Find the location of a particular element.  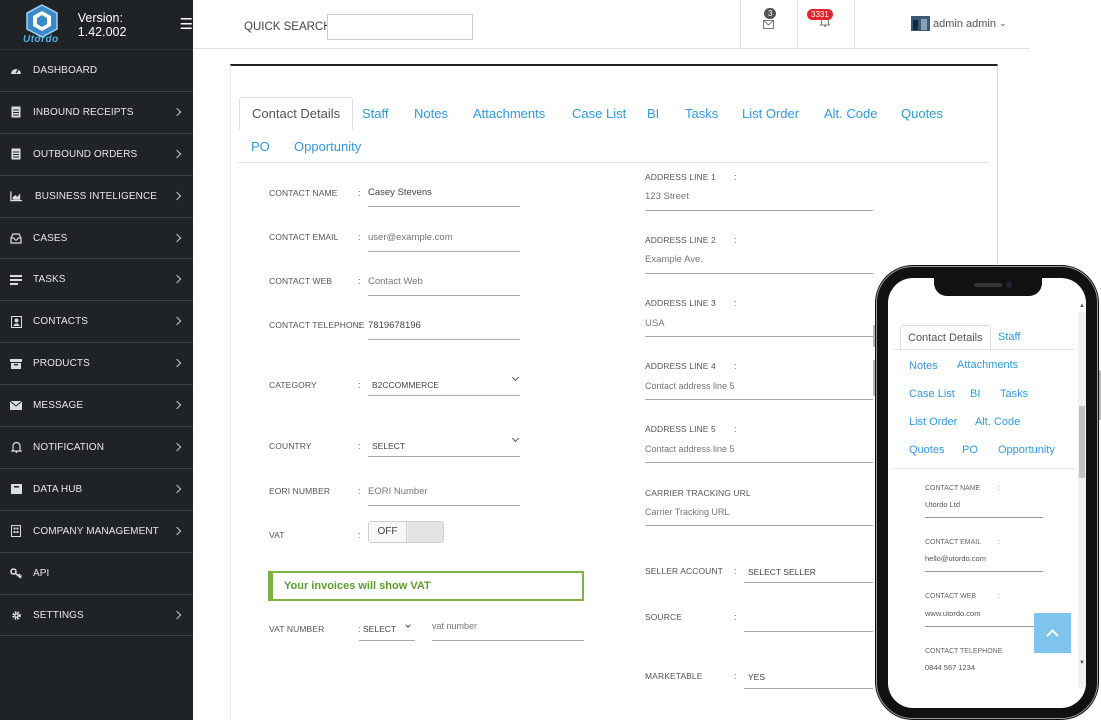

sidebar-item-products: PRODUCTS is located at coordinates (96, 364).